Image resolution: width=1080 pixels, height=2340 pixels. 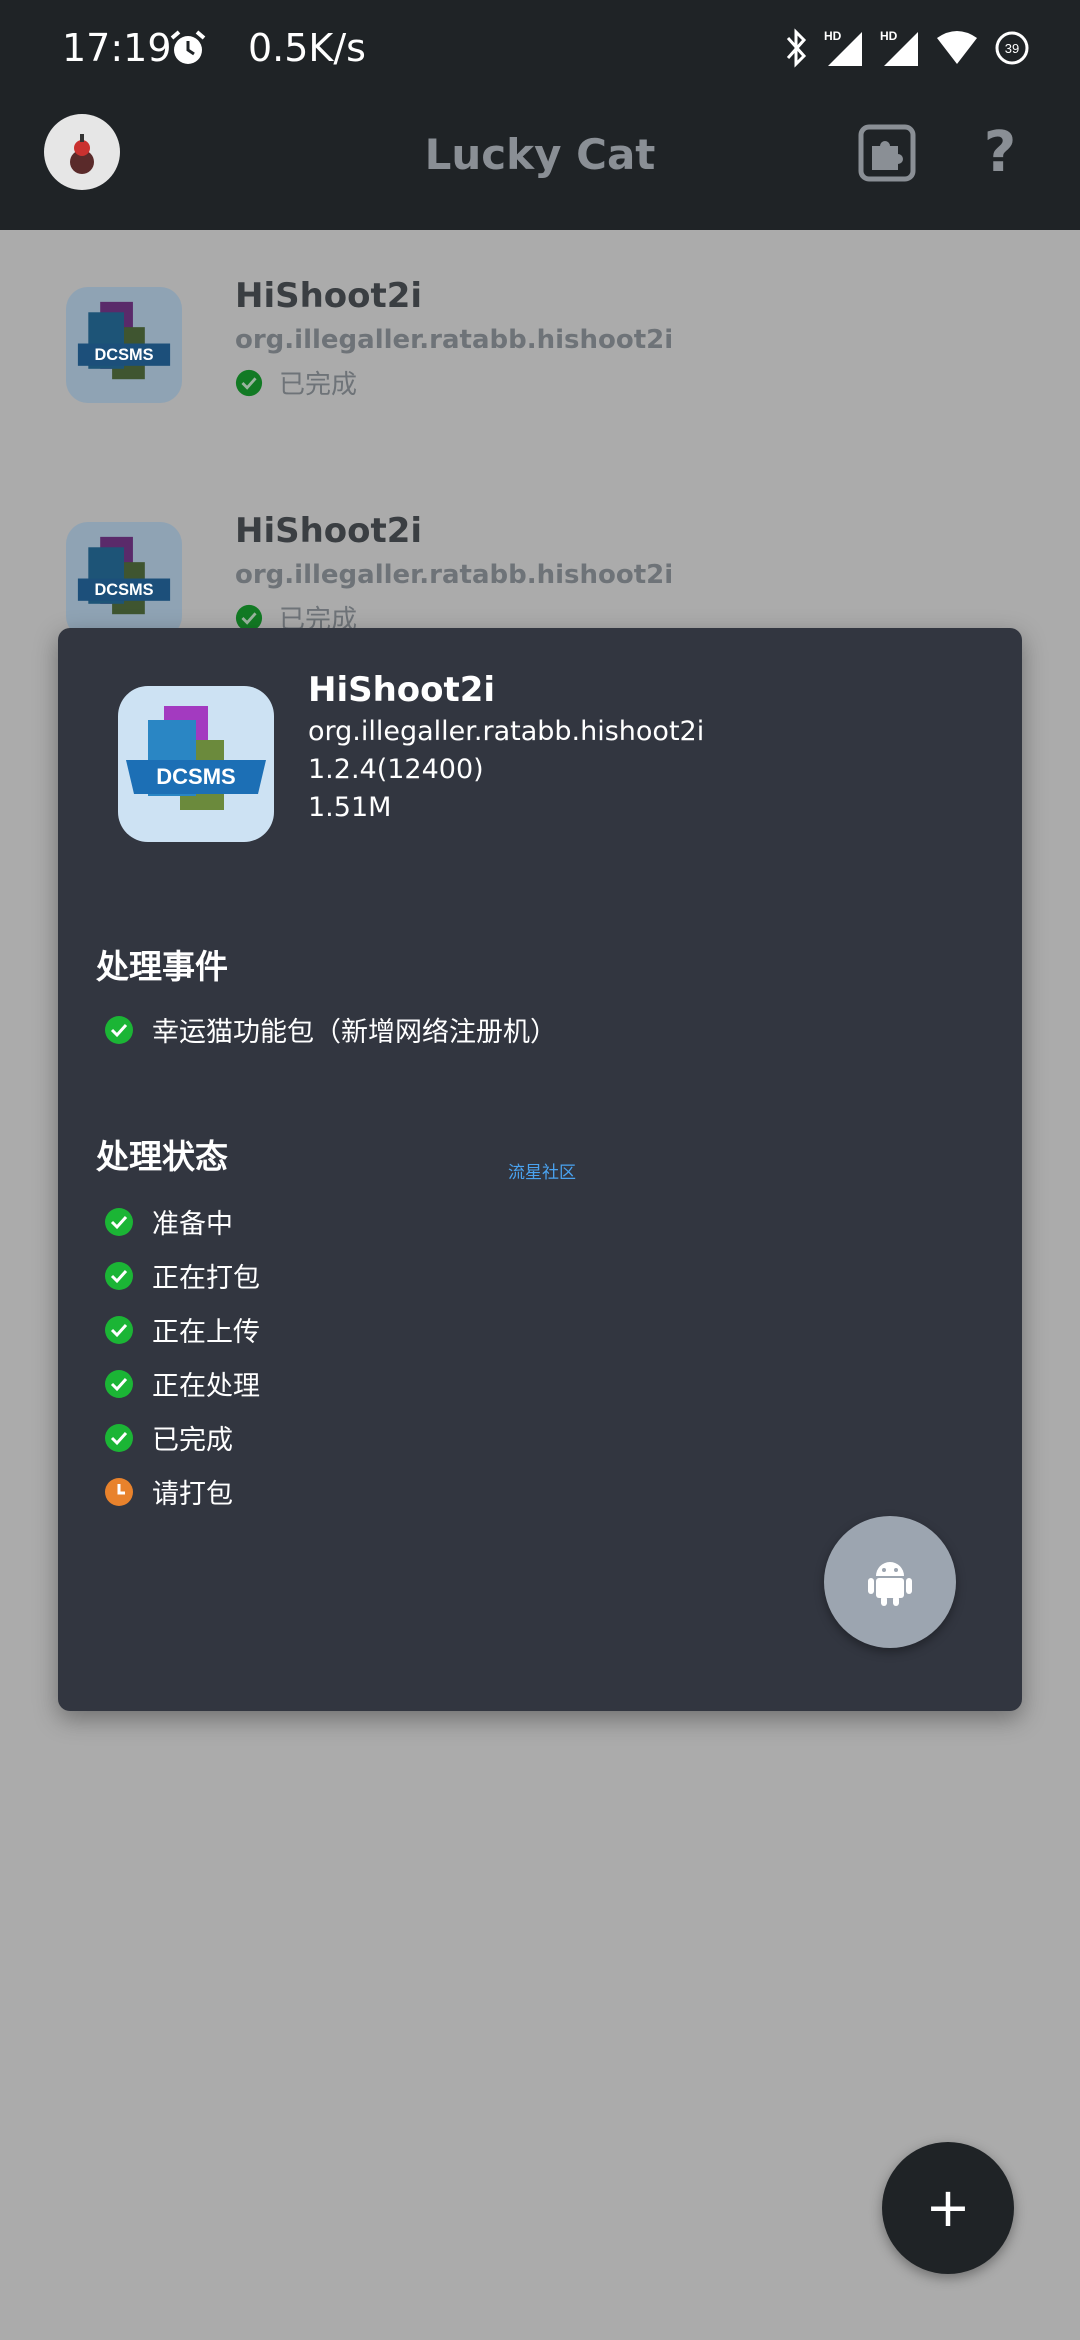 I want to click on status-row: 已完成, so click(x=168, y=1437).